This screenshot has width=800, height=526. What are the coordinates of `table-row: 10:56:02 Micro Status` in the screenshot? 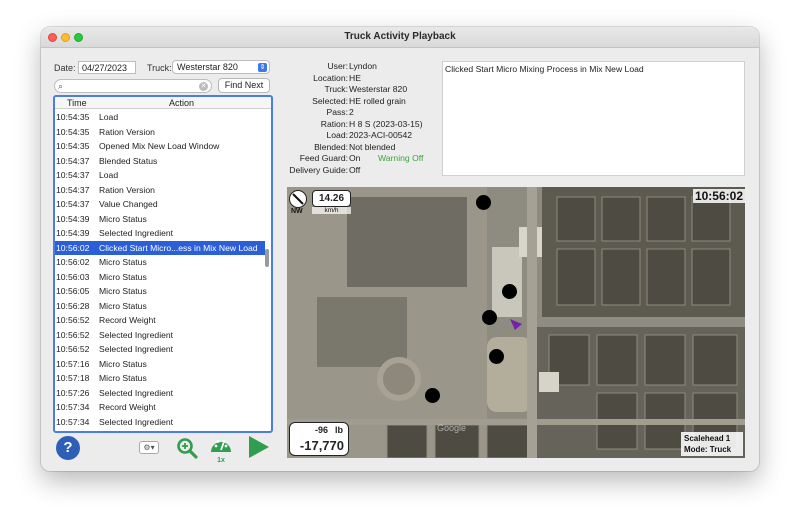 It's located at (160, 262).